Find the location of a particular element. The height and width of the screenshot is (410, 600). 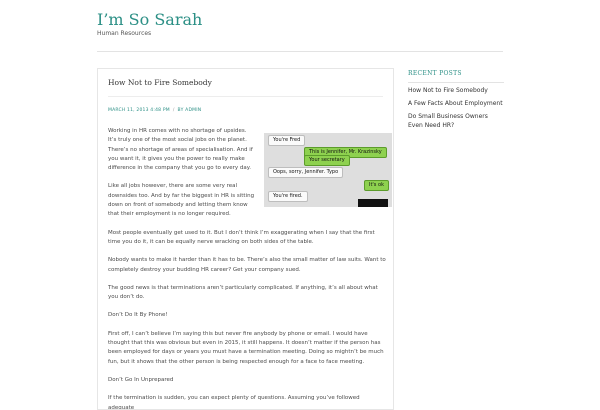

site-title: I’m So Sarah is located at coordinates (149, 19).